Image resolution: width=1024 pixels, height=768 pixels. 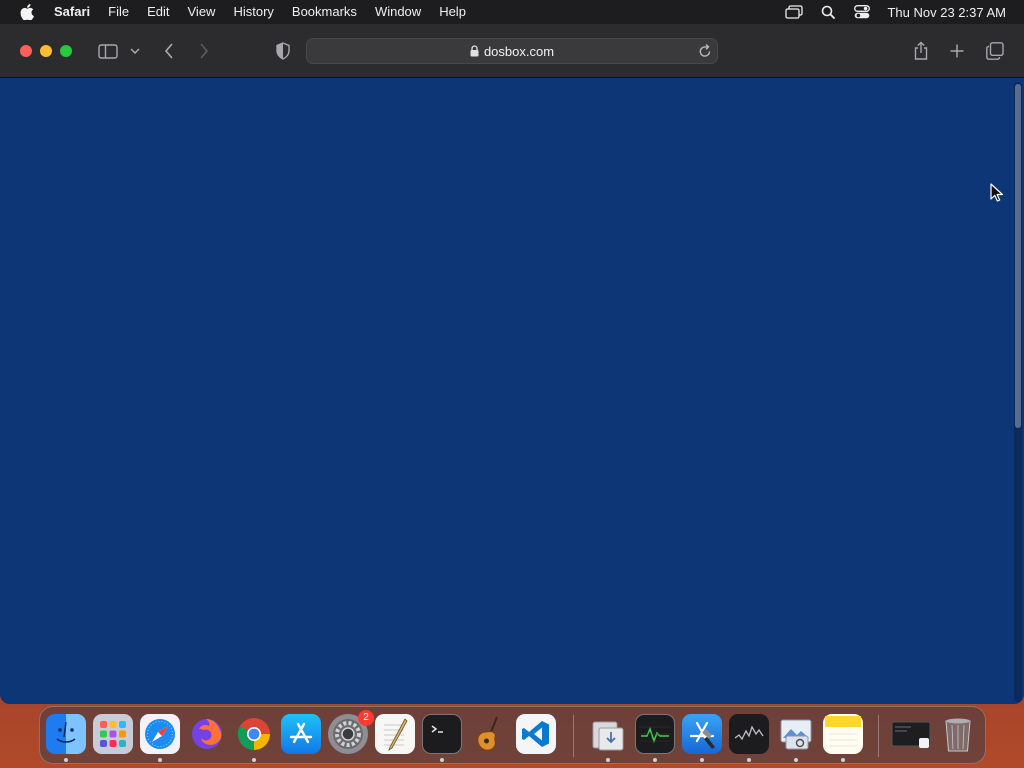 I want to click on lock-icon, so click(x=474, y=51).